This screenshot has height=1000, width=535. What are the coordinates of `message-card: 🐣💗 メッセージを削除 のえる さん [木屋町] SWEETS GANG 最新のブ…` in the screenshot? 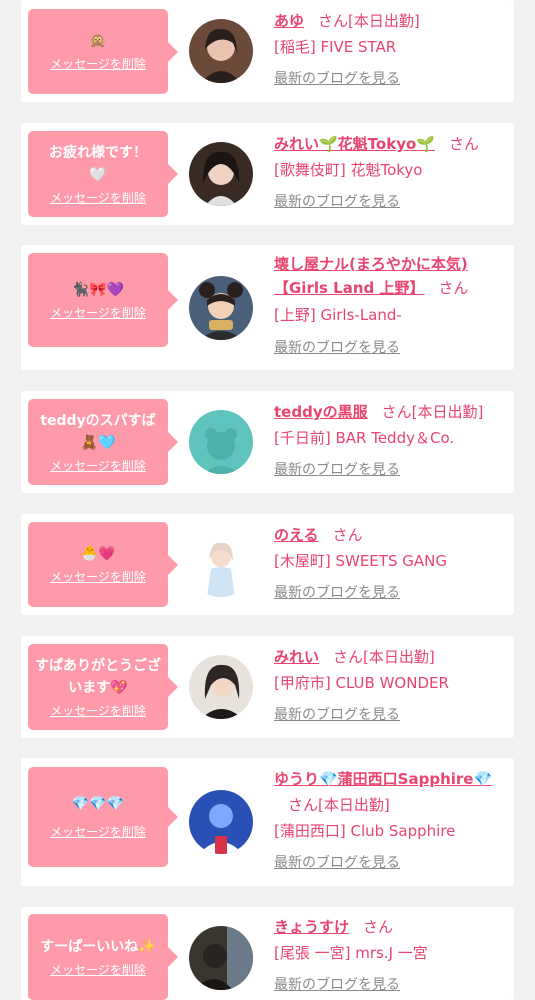 It's located at (267, 564).